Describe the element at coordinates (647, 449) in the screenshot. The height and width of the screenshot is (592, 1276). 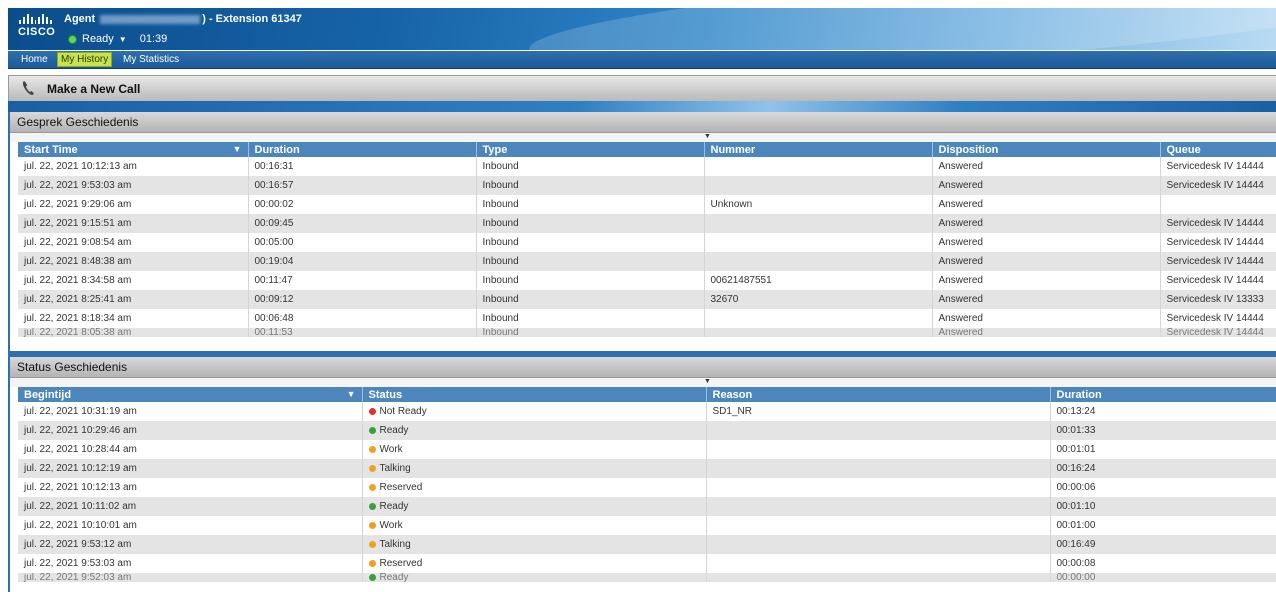
I see `table-row: jul. 22, 2021 10:28:44 am Work 00:01:01` at that location.